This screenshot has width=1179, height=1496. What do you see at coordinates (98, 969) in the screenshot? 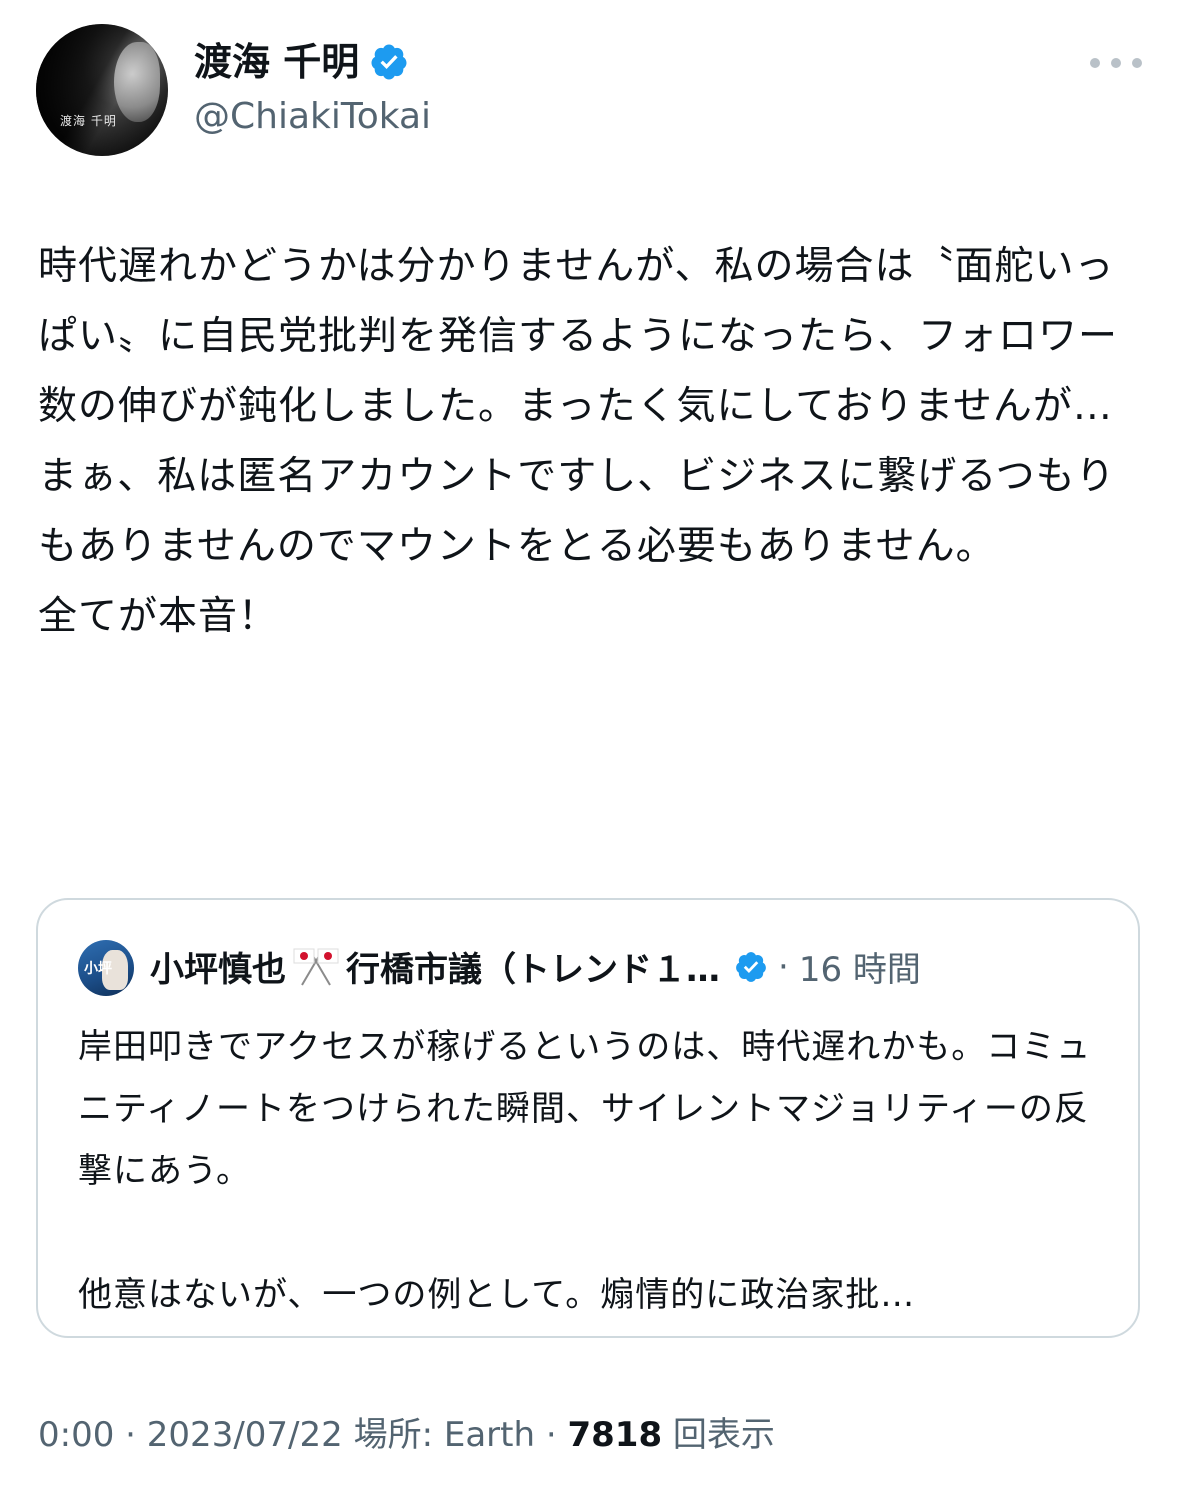
I see `quoted-avatar-text: 小坪` at bounding box center [98, 969].